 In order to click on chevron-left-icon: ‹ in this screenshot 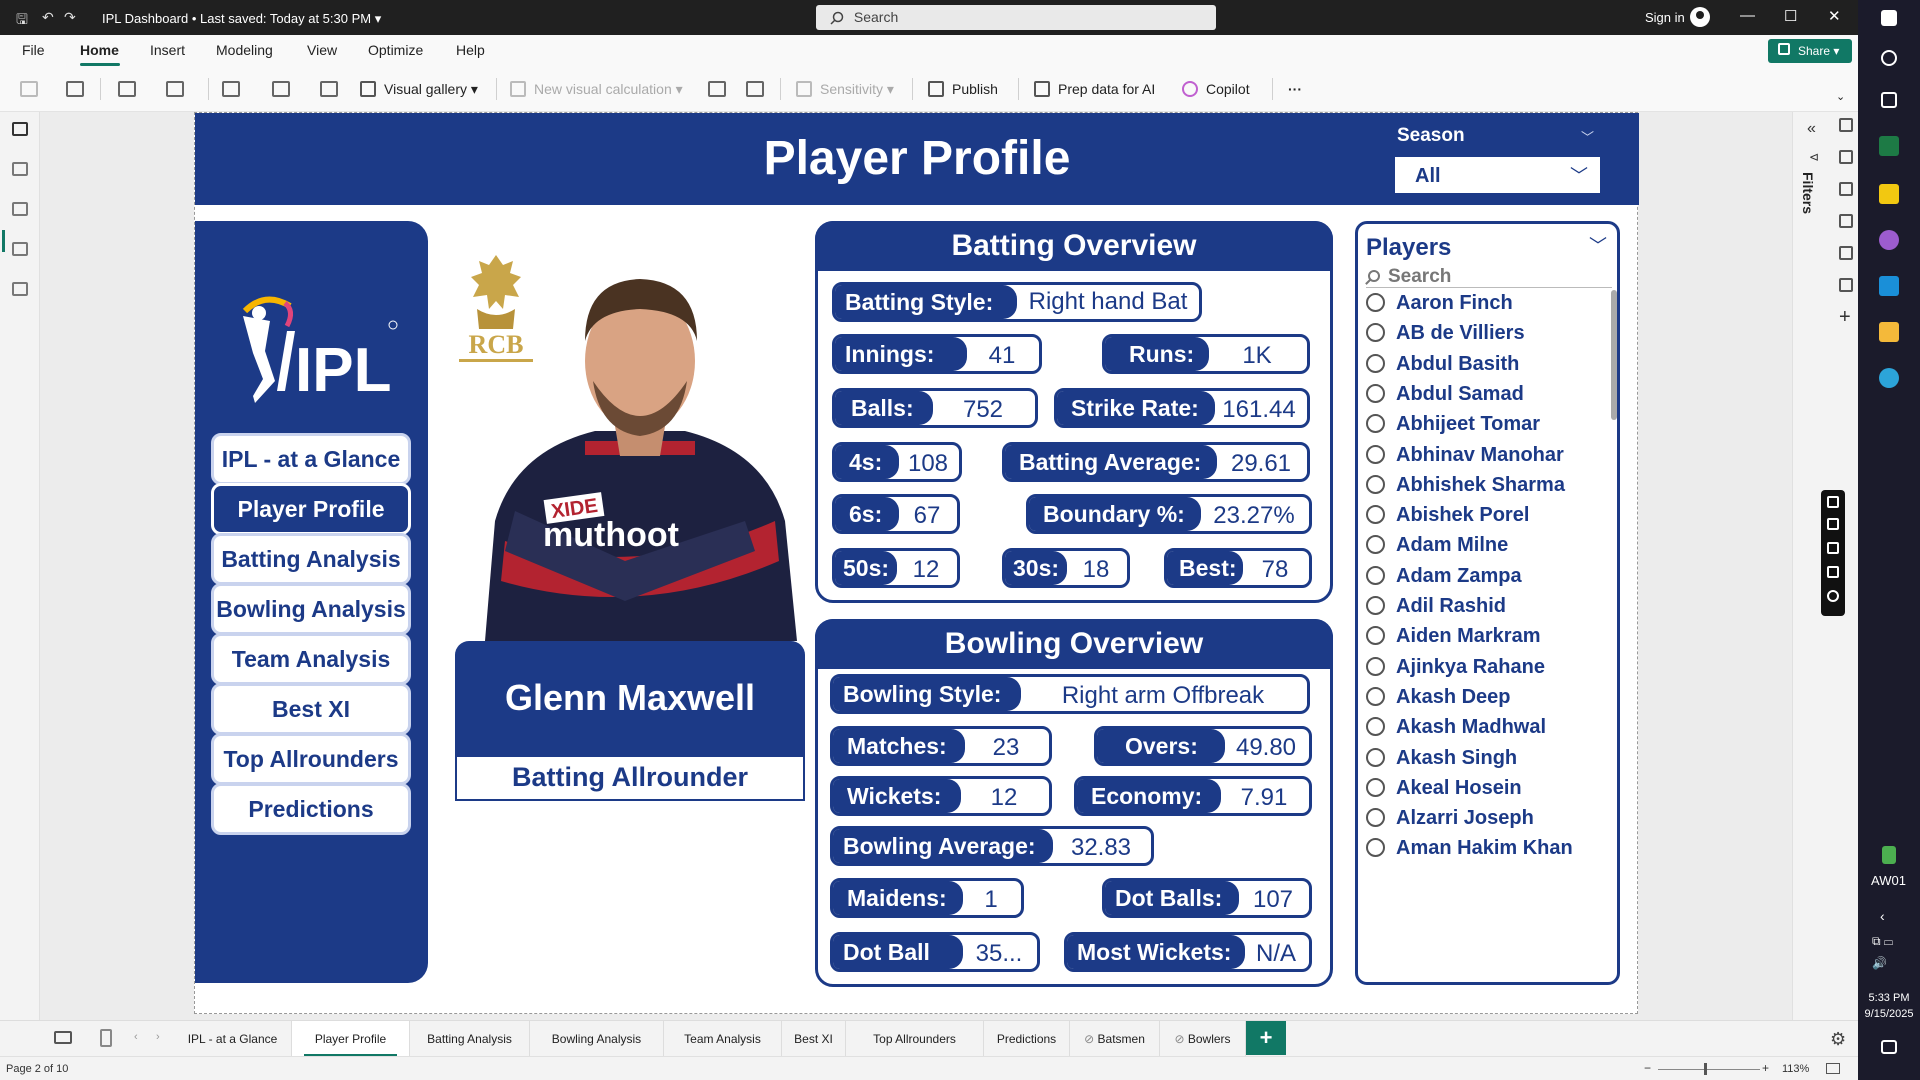, I will do `click(1882, 916)`.